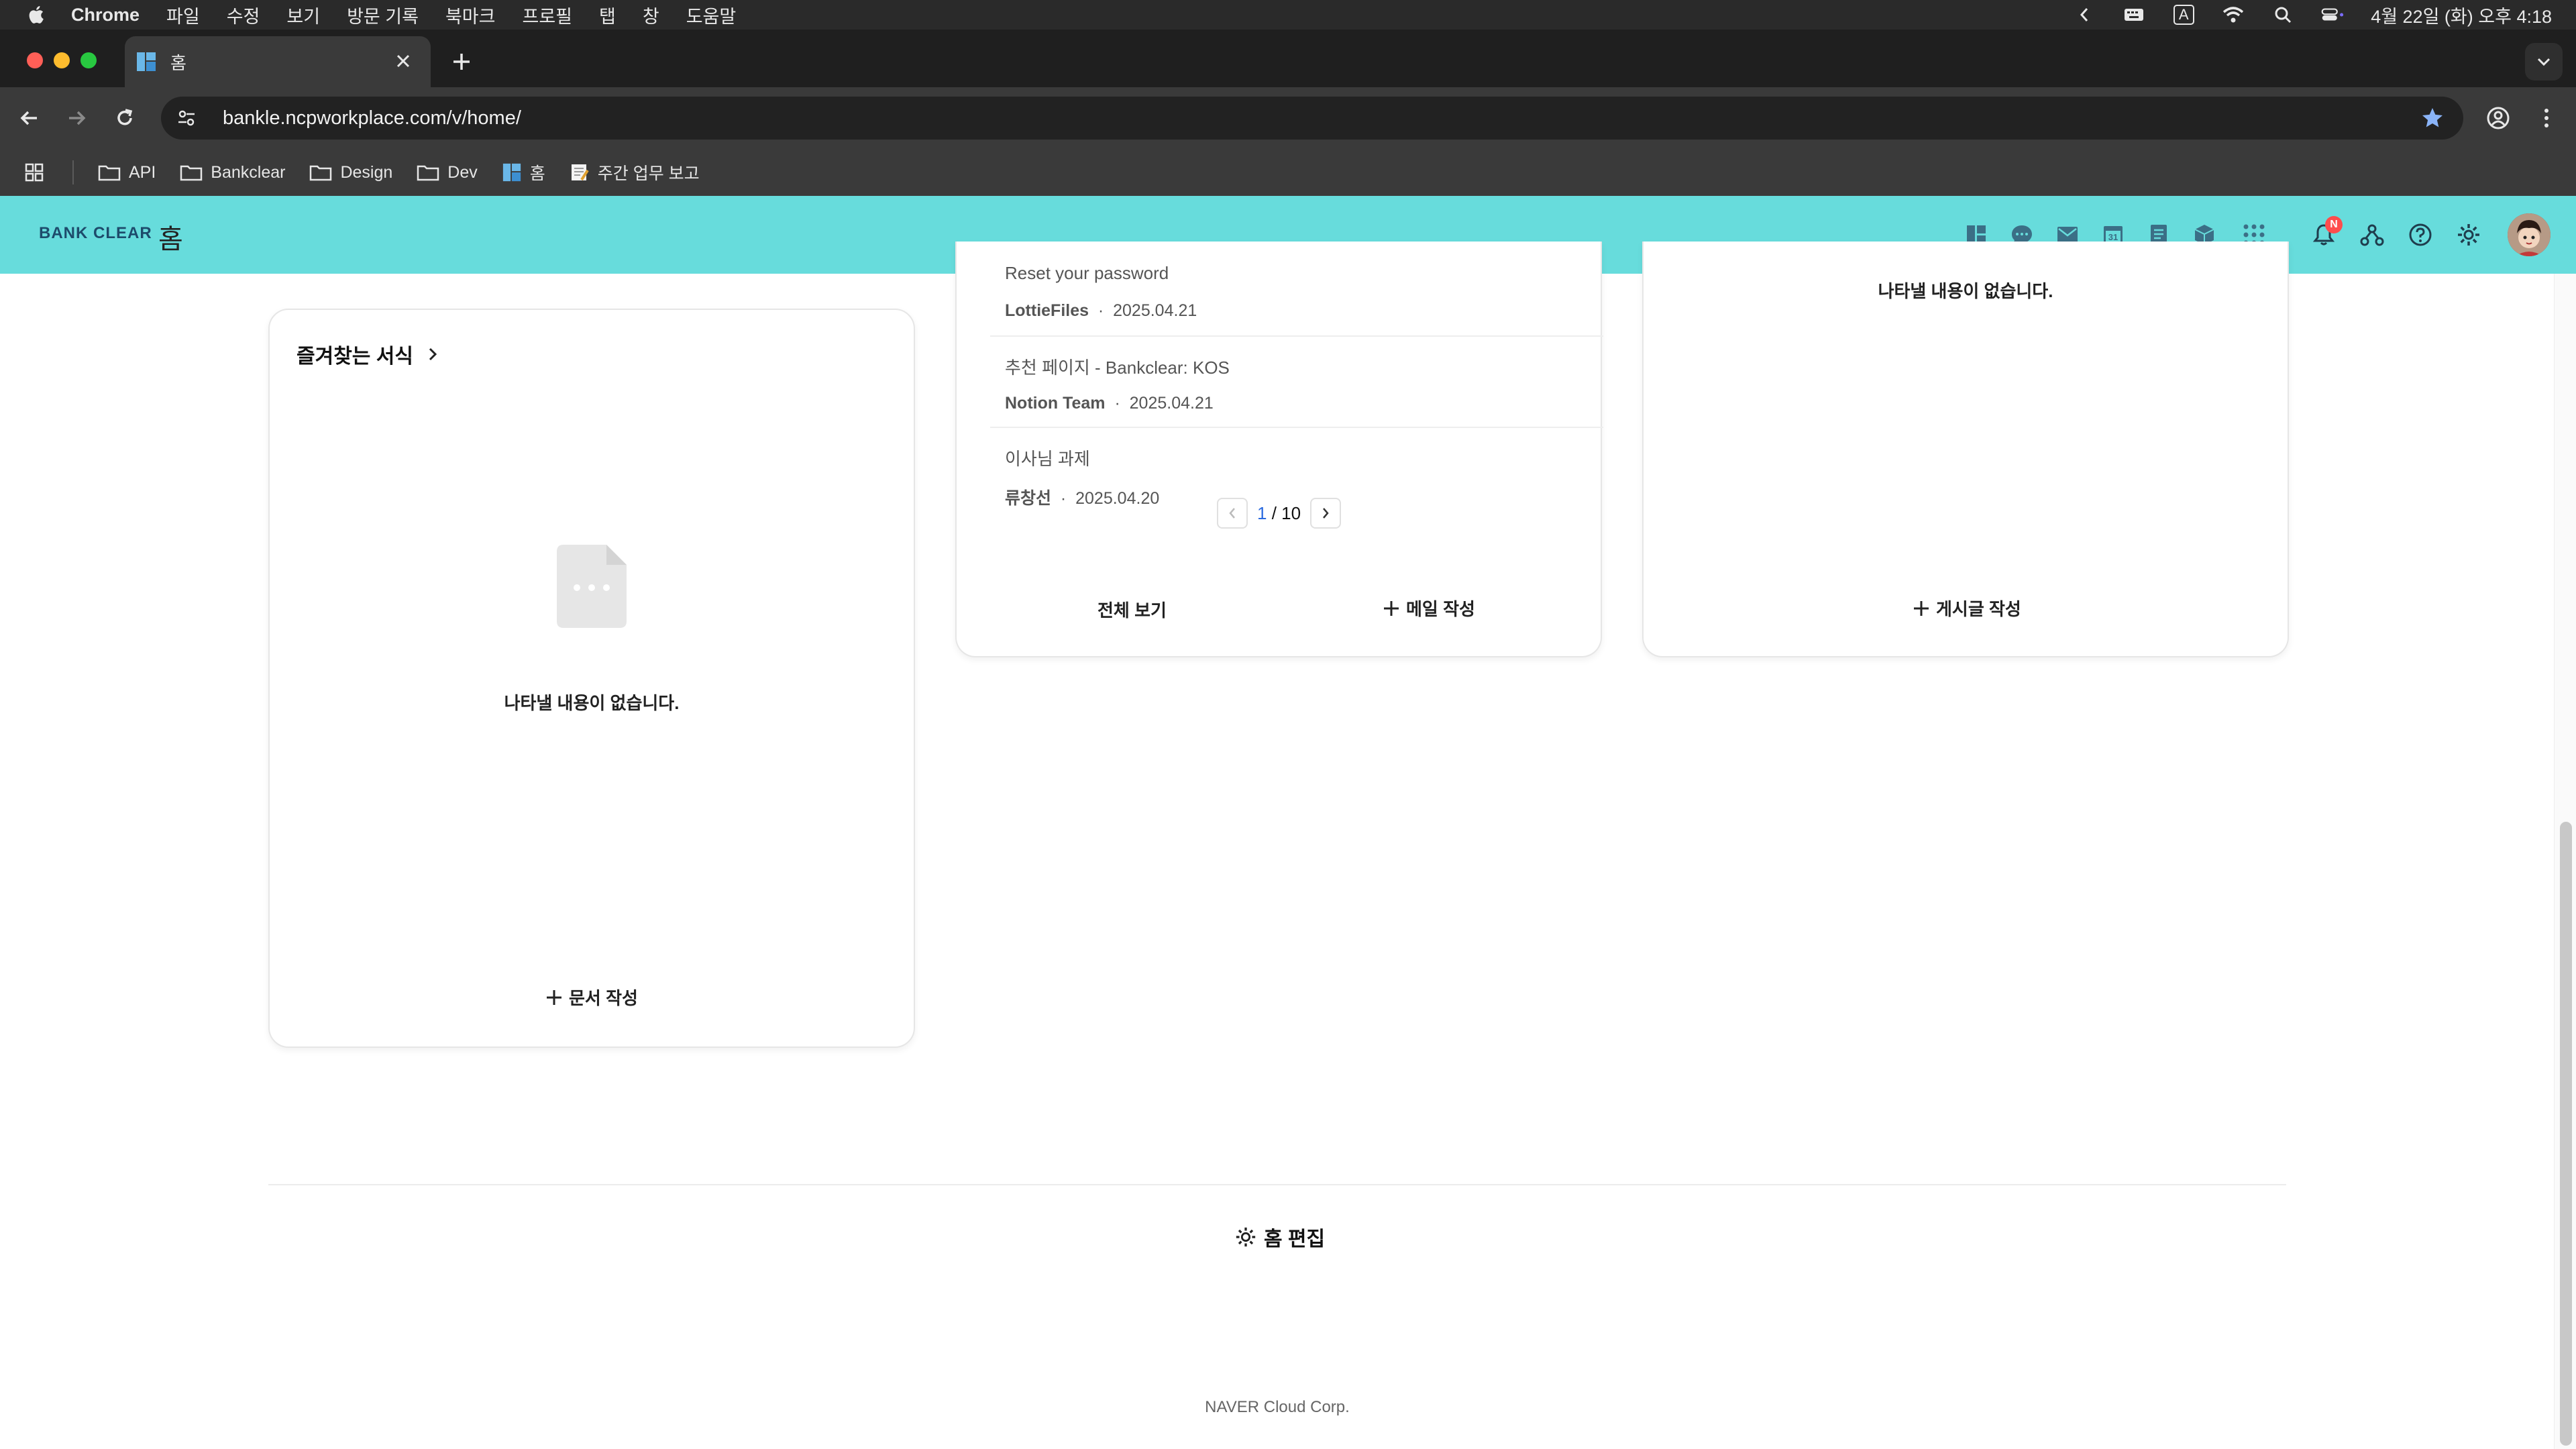  Describe the element at coordinates (554, 997) in the screenshot. I see `plus-icon` at that location.